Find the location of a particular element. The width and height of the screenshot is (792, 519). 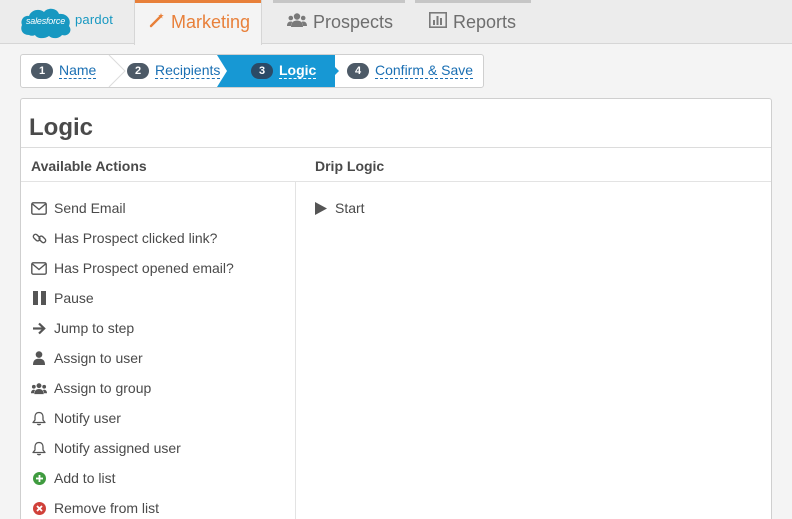

action-notify-user: Notify user is located at coordinates (161, 418).